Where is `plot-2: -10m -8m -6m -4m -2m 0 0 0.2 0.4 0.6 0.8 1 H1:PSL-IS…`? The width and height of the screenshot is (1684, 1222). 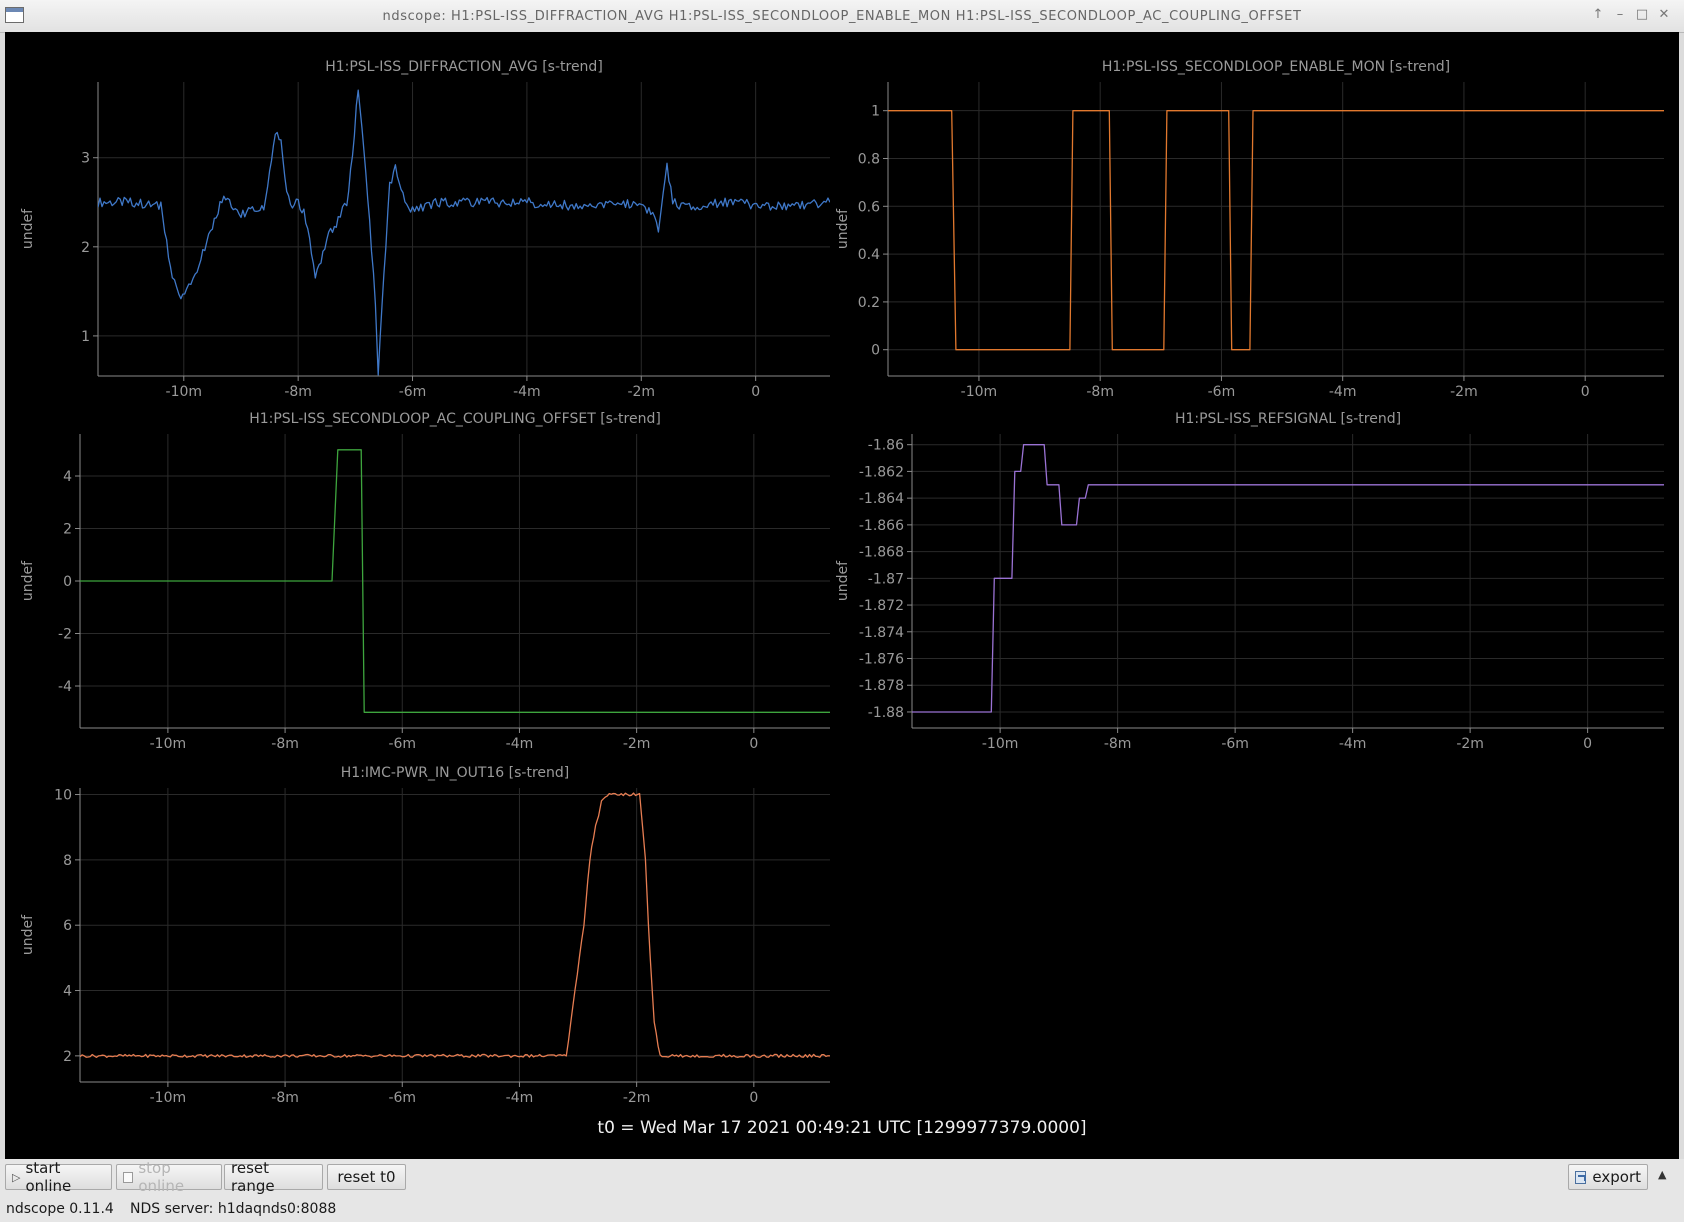 plot-2: -10m -8m -6m -4m -2m 0 0 0.2 0.4 0.6 0.8 1 H1:PSL-IS… is located at coordinates (1249, 229).